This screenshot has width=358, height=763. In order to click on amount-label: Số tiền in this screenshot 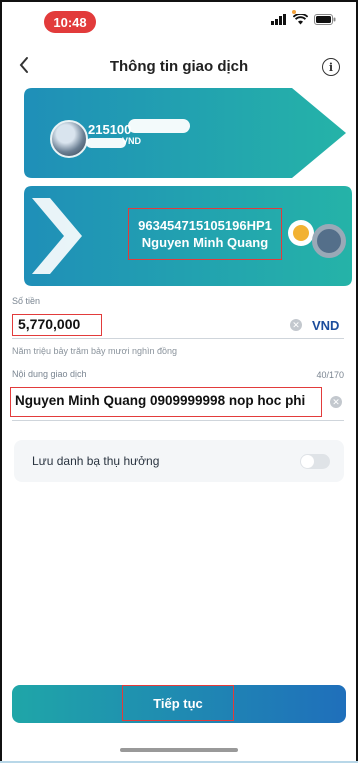, I will do `click(26, 301)`.